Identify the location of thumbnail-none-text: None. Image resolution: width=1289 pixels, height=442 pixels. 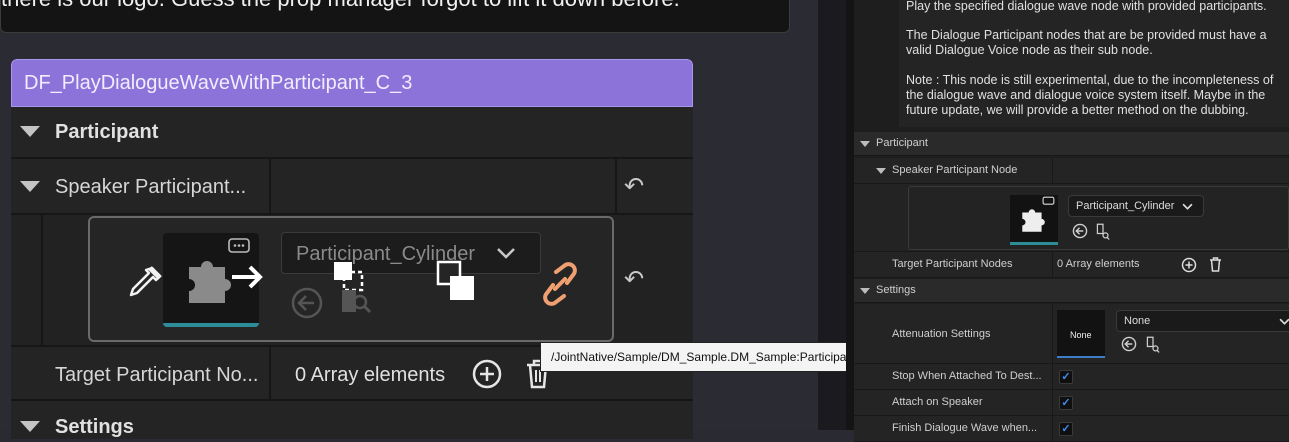
(1081, 335).